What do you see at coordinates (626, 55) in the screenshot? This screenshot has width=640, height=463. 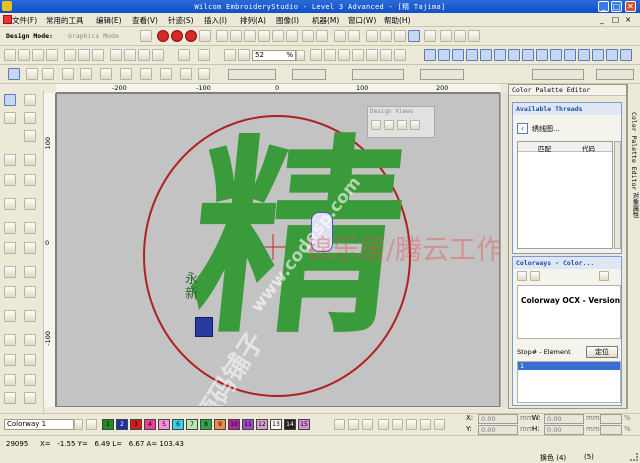 I see `tool-icon-z` at bounding box center [626, 55].